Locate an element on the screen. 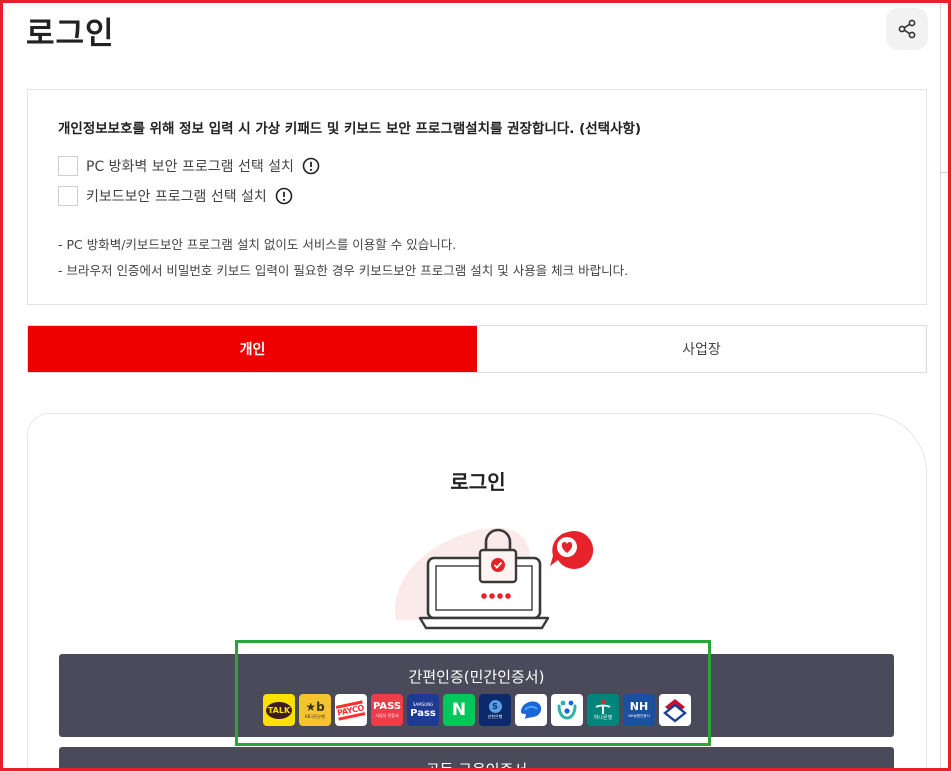 This screenshot has height=771, width=951. naver-icon: N is located at coordinates (459, 710).